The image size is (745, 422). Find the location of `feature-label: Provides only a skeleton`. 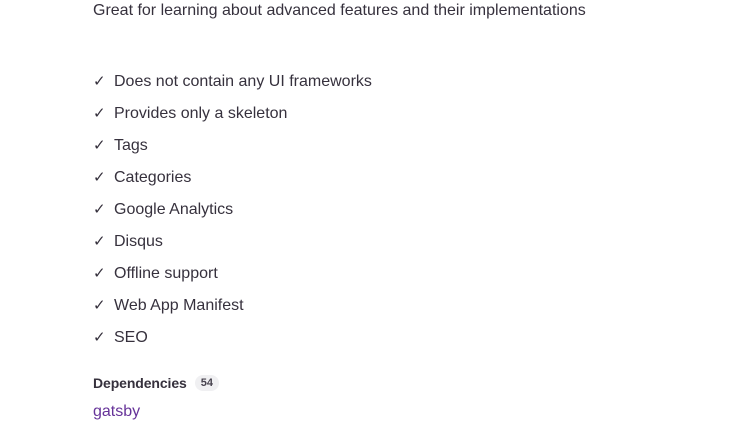

feature-label: Provides only a skeleton is located at coordinates (201, 113).